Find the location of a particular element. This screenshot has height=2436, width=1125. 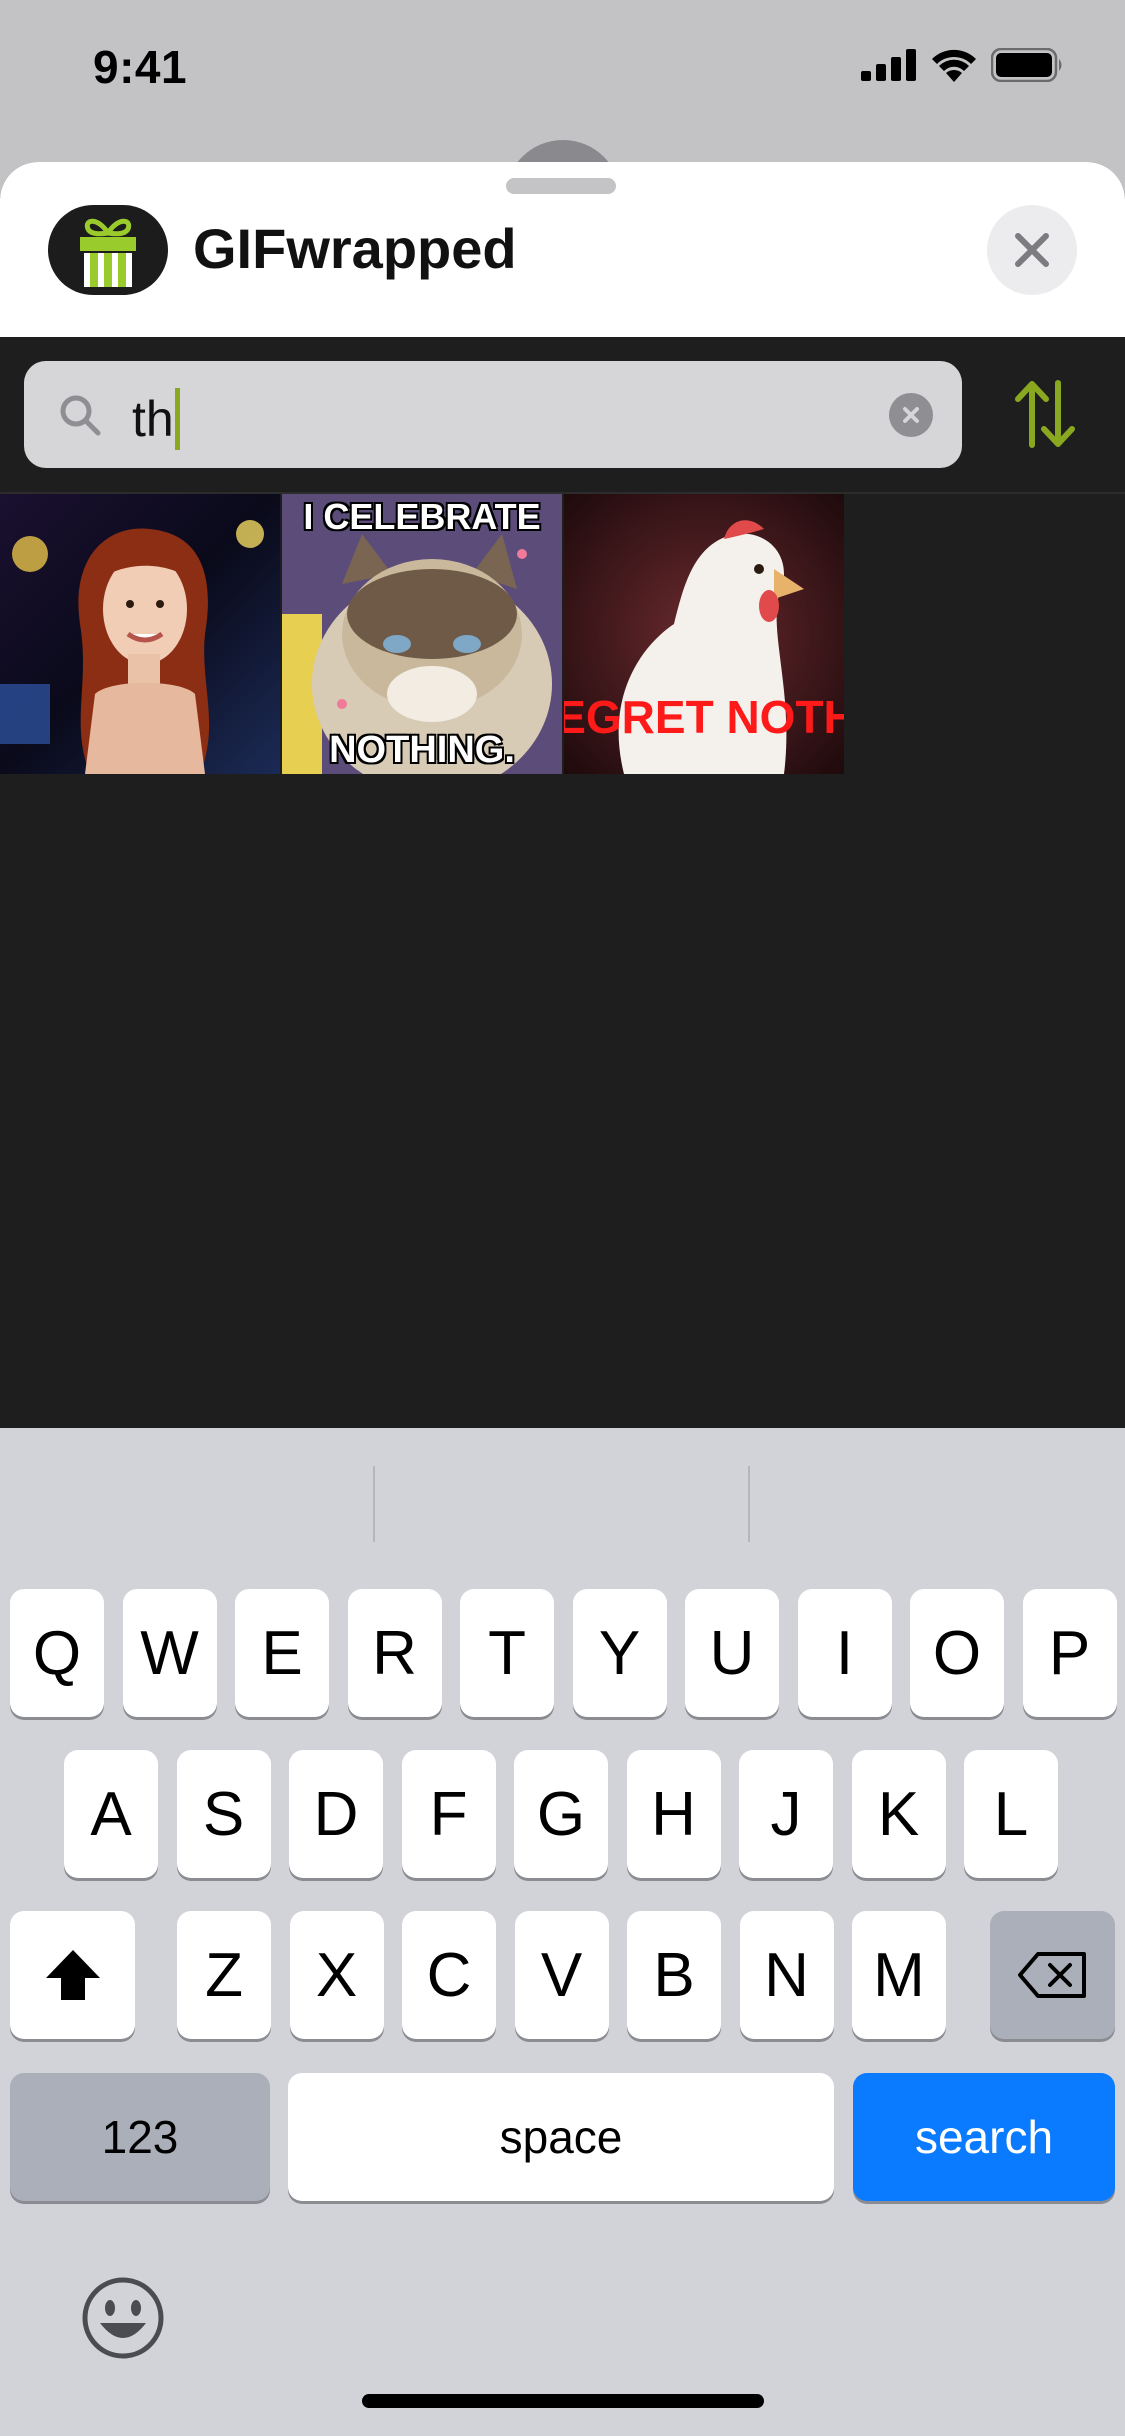

gif-result-3: EGRET NOTH is located at coordinates (704, 634).